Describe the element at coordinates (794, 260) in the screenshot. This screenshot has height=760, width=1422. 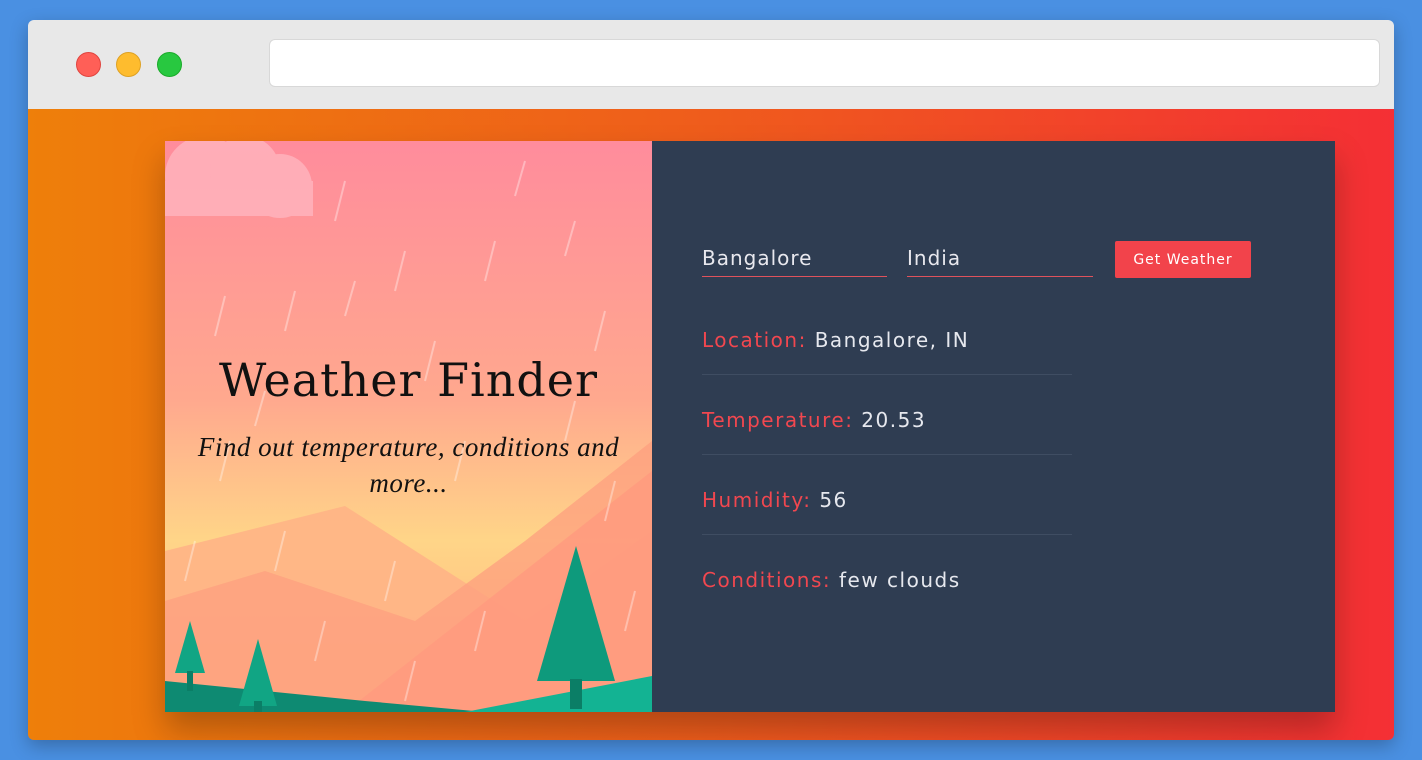
I see `city-input` at that location.